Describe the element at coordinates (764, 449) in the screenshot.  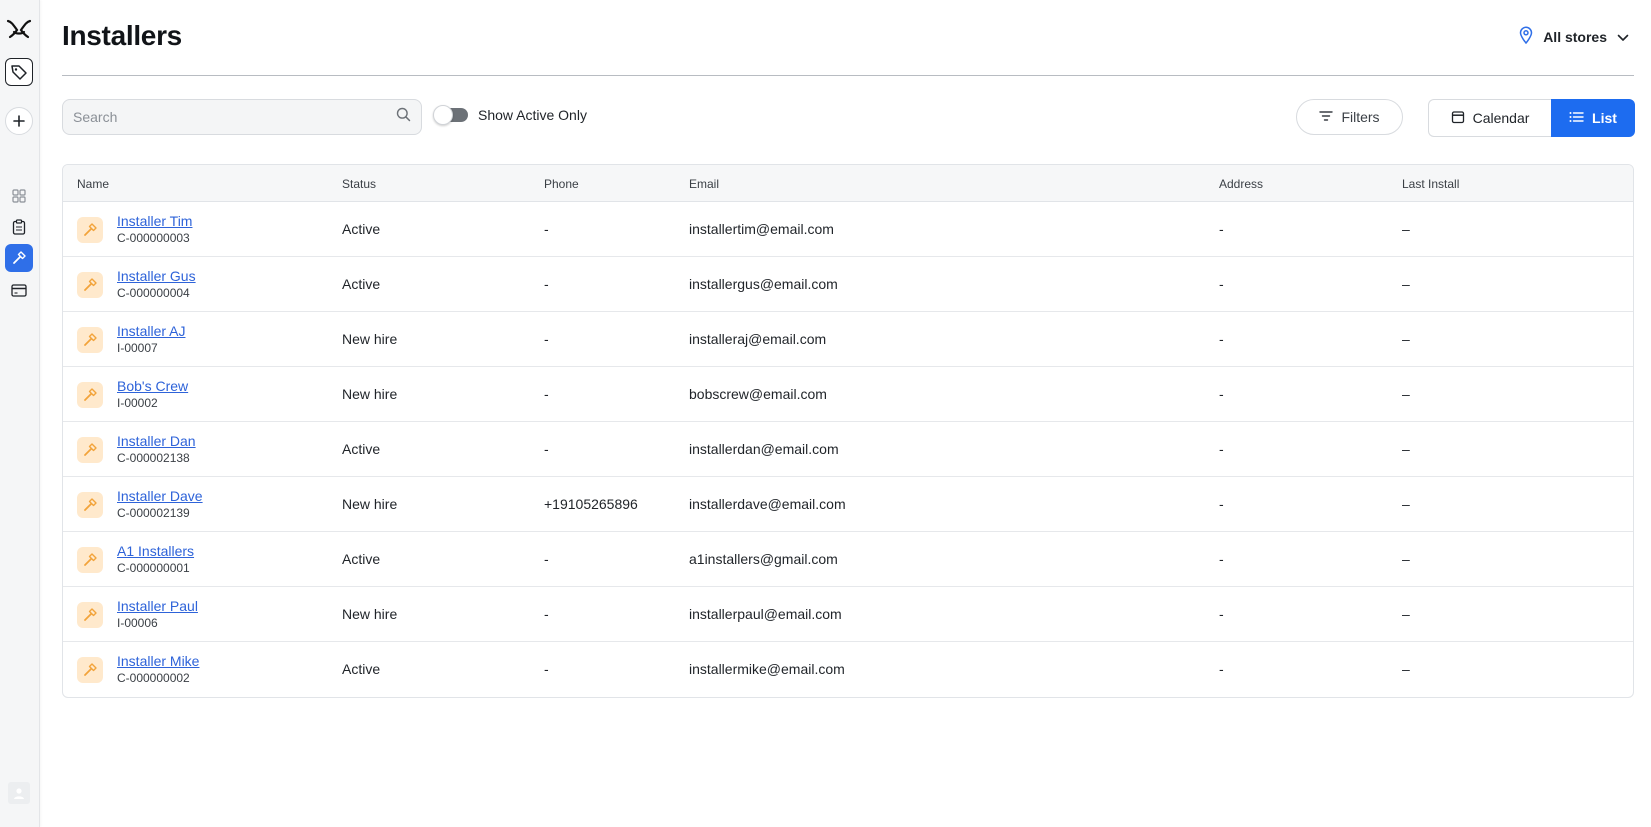
I see `installer-email: installerdan@email.com` at that location.